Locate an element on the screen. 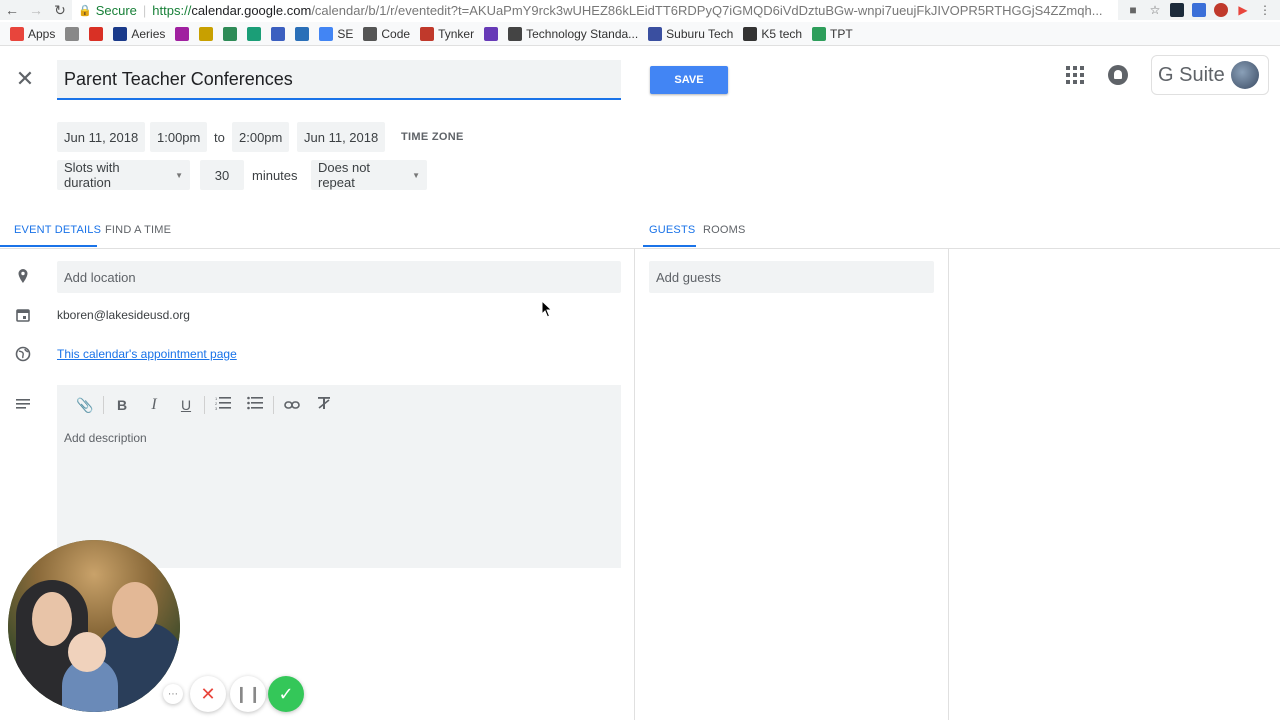 Image resolution: width=1280 pixels, height=720 pixels. menu-kebab-icon: ⋮ is located at coordinates (1265, 10).